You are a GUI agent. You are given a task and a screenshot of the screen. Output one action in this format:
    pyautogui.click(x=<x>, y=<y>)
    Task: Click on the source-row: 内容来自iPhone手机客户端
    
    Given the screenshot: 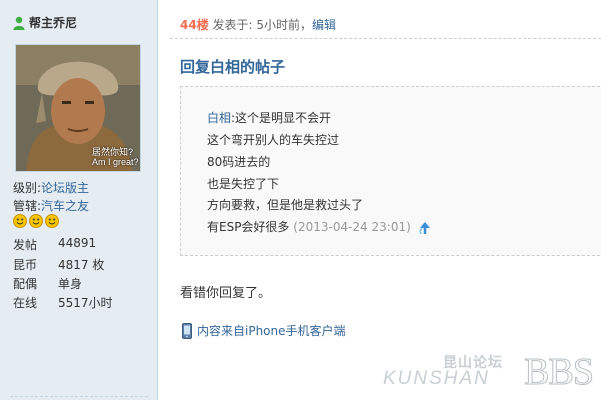 What is the action you would take?
    pyautogui.click(x=264, y=330)
    